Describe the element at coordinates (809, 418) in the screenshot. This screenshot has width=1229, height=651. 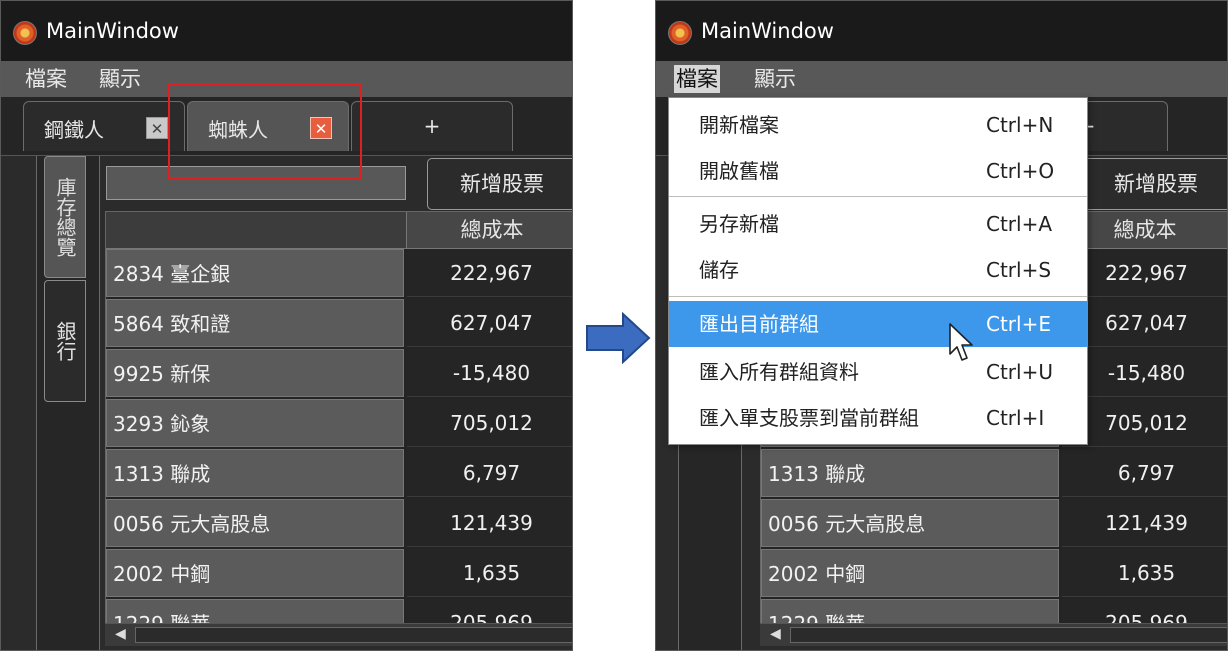
I see `menu-item-label: 匯入單支股票到當前群組` at that location.